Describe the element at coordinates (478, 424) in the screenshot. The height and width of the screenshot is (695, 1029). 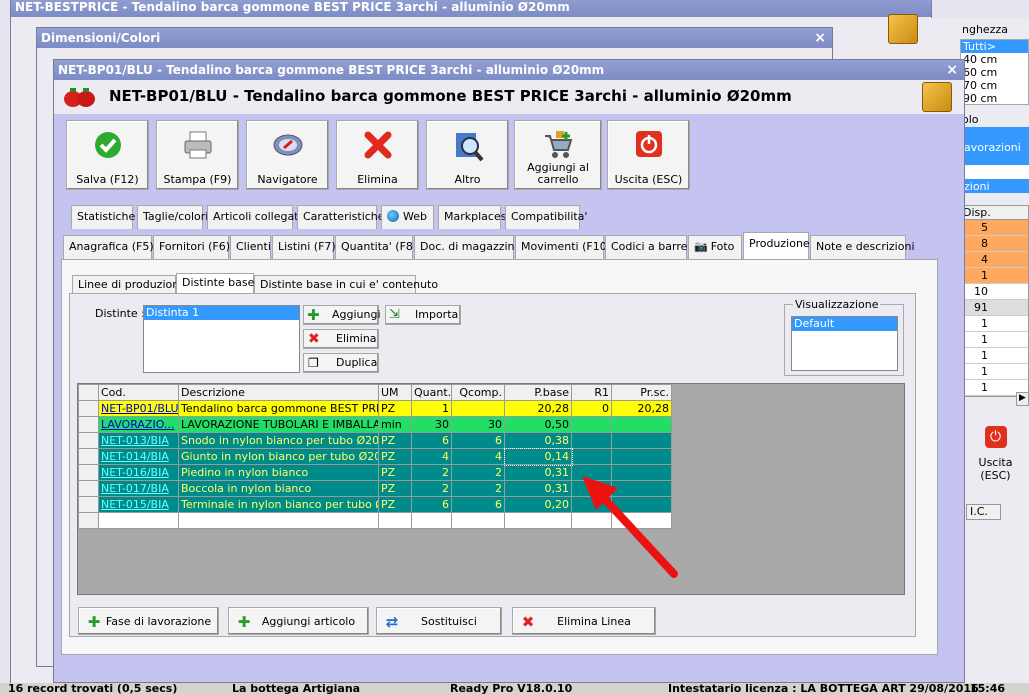
I see `cell-qcomp: 30` at that location.